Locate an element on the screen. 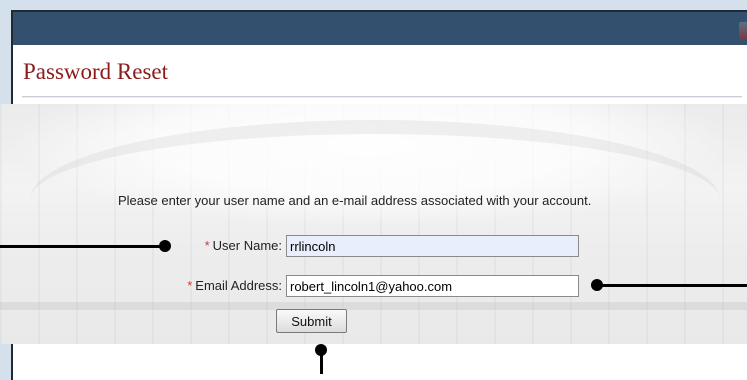  title-divider is located at coordinates (382, 97).